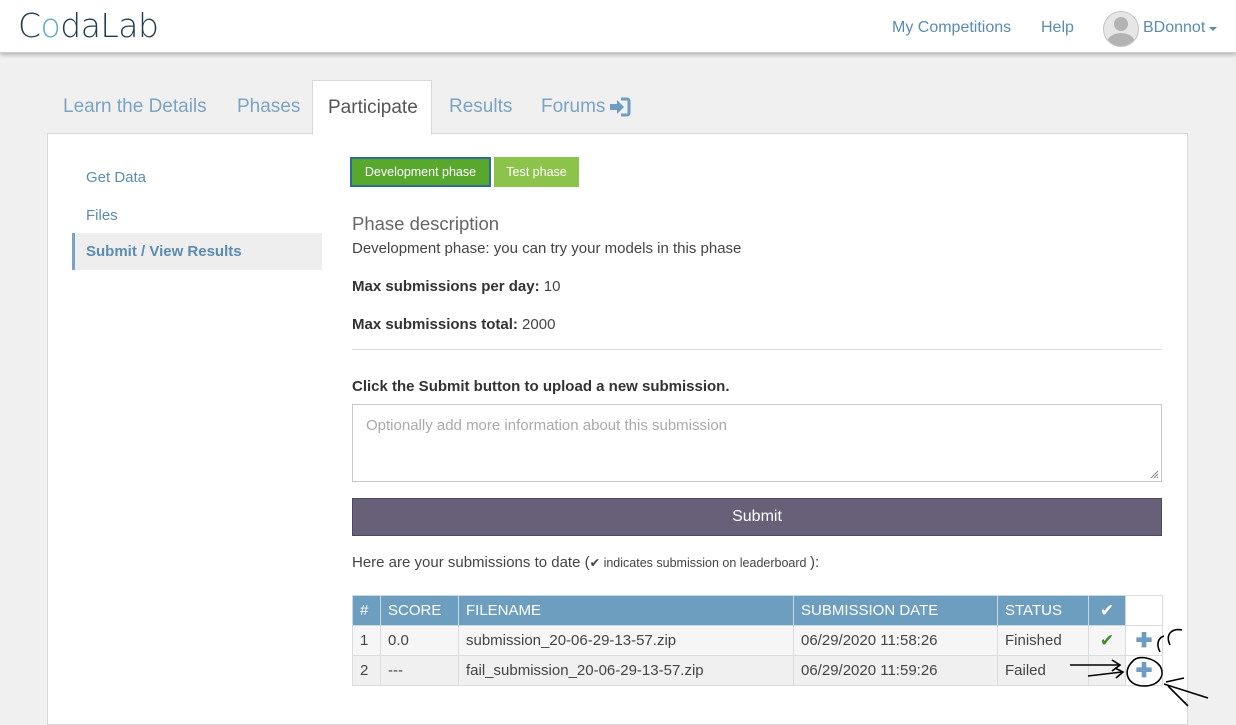  Describe the element at coordinates (454, 324) in the screenshot. I see `max-submissions-total: Max submissions total: 2000` at that location.